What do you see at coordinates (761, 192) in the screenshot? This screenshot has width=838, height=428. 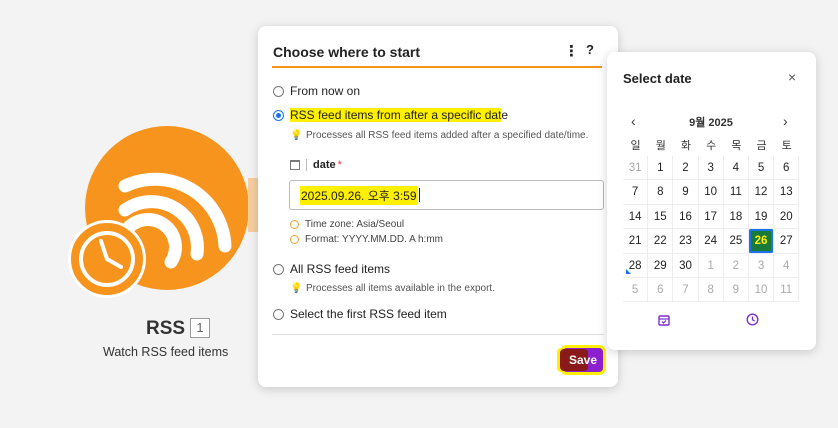 I see `day-cell: 12` at bounding box center [761, 192].